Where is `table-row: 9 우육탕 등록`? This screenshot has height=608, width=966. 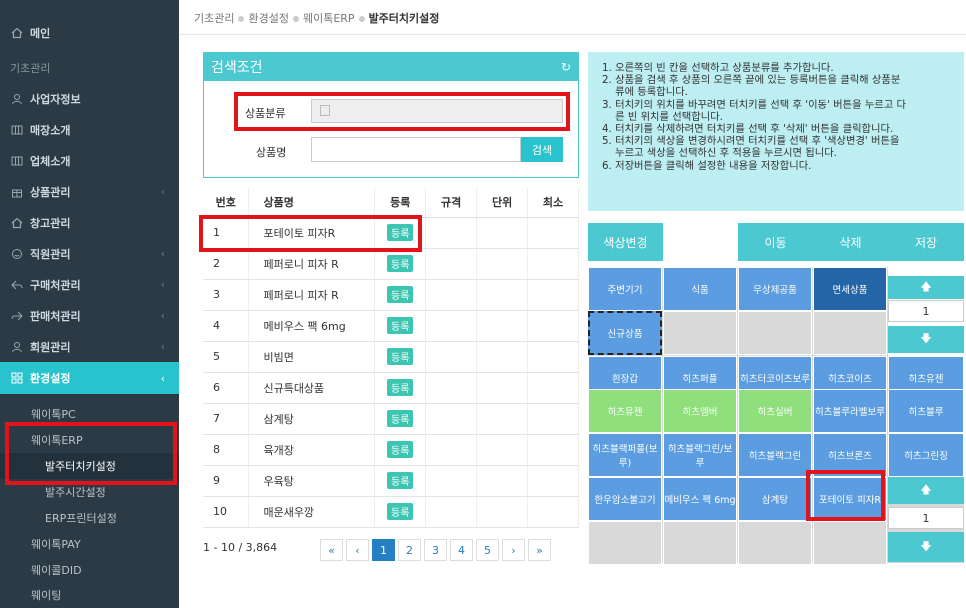 table-row: 9 우육탕 등록 is located at coordinates (391, 481).